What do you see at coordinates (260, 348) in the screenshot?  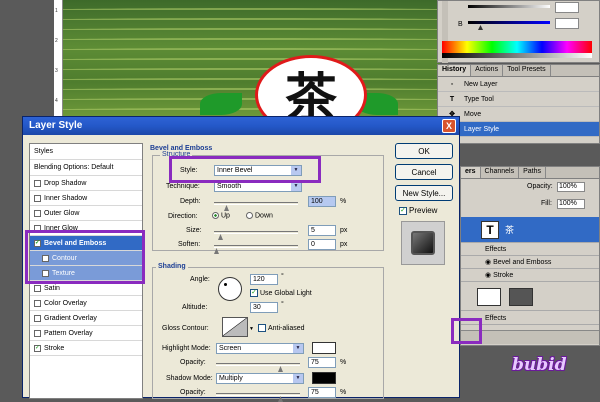 I see `highlight-mode-dropdown: Screen ▼` at bounding box center [260, 348].